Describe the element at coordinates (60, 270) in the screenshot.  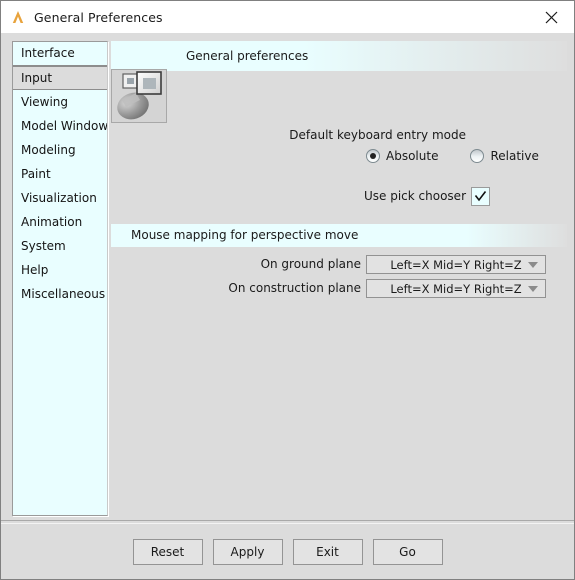
I see `sidebar-item-help: Help` at that location.